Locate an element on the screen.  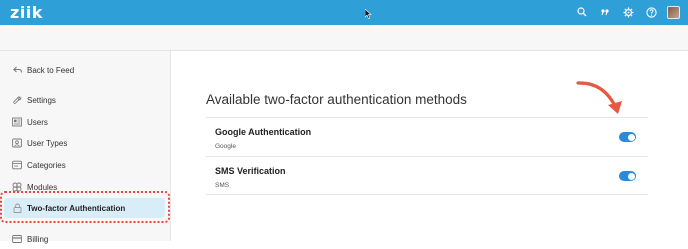
top-bar: ziik is located at coordinates (344, 12).